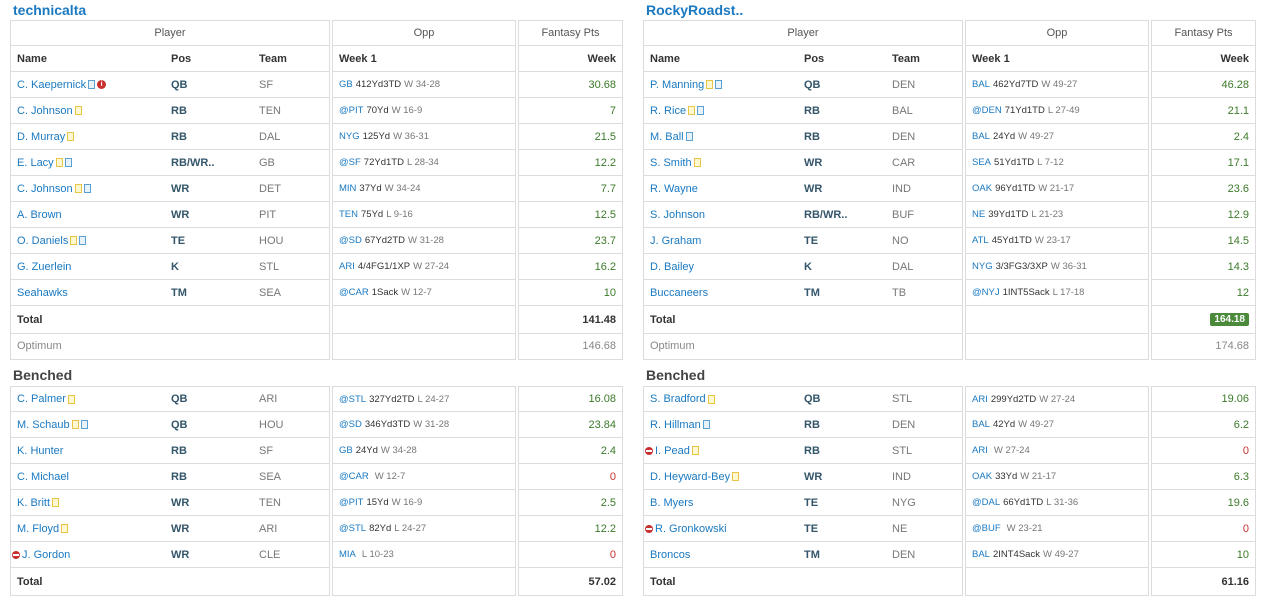 Image resolution: width=1264 pixels, height=603 pixels. What do you see at coordinates (674, 189) in the screenshot?
I see `player-name-link: R. Wayne` at bounding box center [674, 189].